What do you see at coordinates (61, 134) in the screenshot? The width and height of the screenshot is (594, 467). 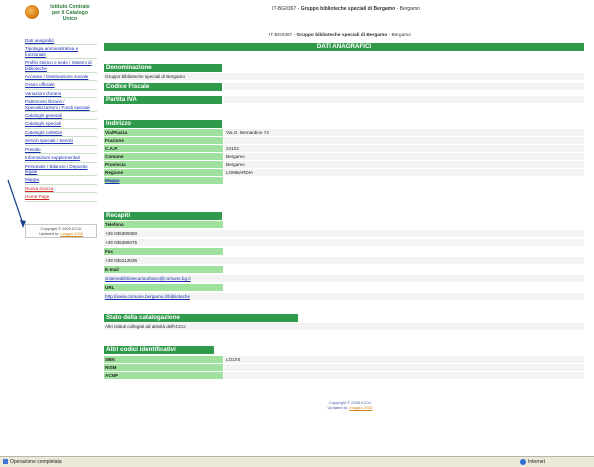 I see `sidebar-item-cataloghi-collettivi: Cataloghi collettivi` at bounding box center [61, 134].